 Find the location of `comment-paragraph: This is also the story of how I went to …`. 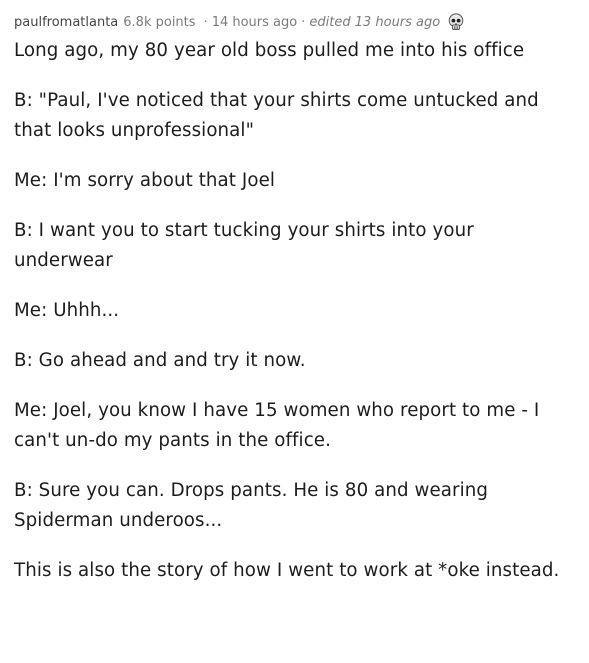

comment-paragraph: This is also the story of how I went to … is located at coordinates (287, 570).